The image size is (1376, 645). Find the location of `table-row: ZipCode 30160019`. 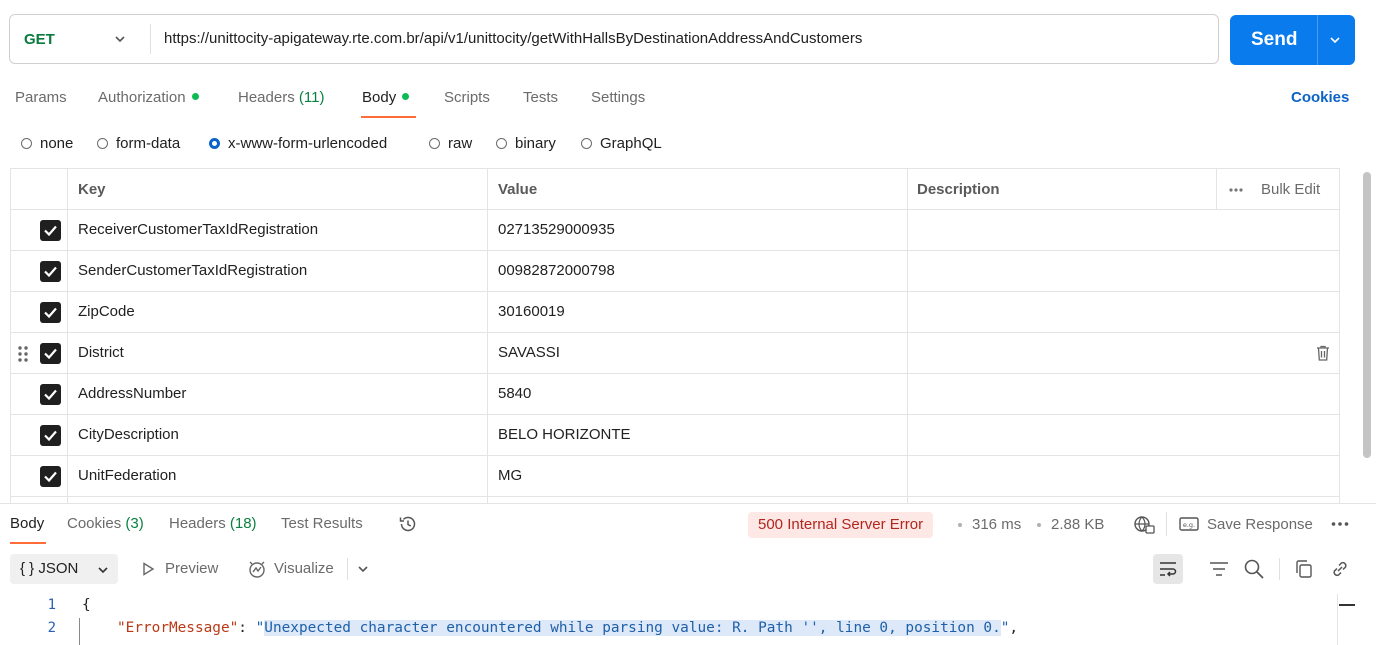

table-row: ZipCode 30160019 is located at coordinates (675, 312).